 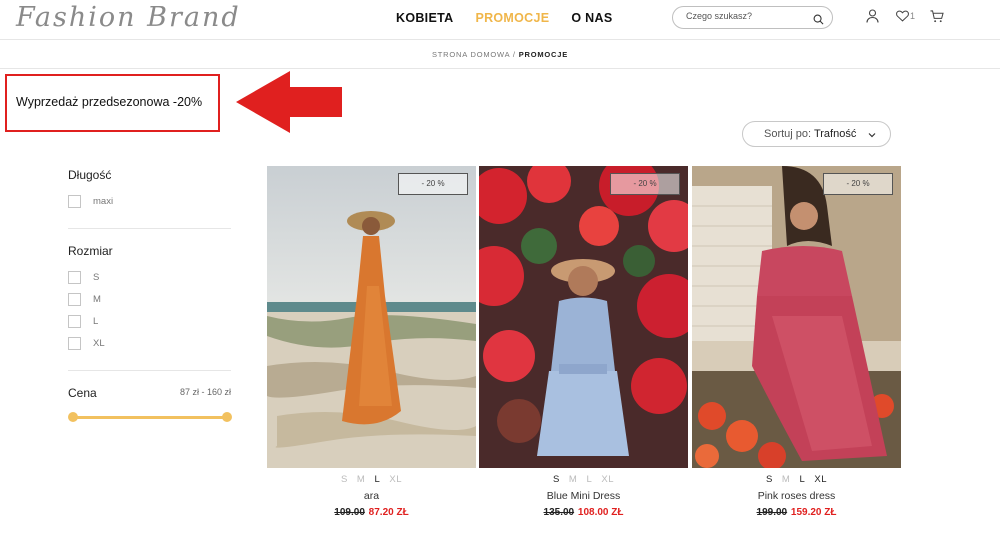 I want to click on site-header: Fashion Brand KOBIETA PROMOCJE O NAS 1, so click(x=500, y=20).